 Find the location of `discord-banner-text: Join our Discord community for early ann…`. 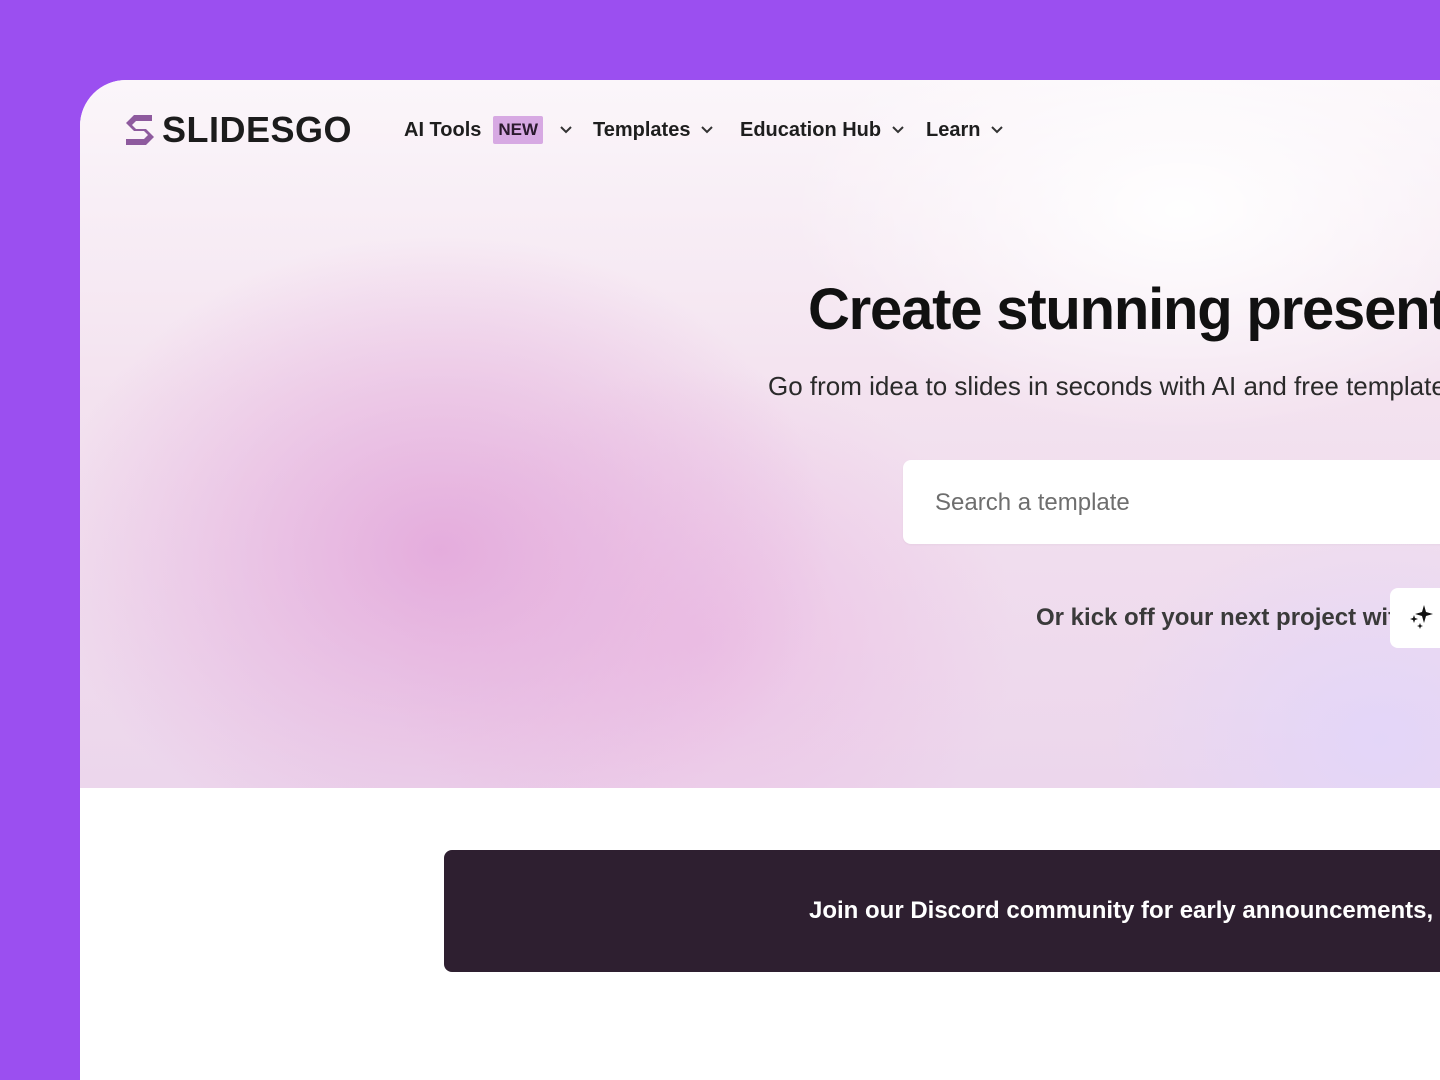

discord-banner-text: Join our Discord community for early ann… is located at coordinates (1124, 910).